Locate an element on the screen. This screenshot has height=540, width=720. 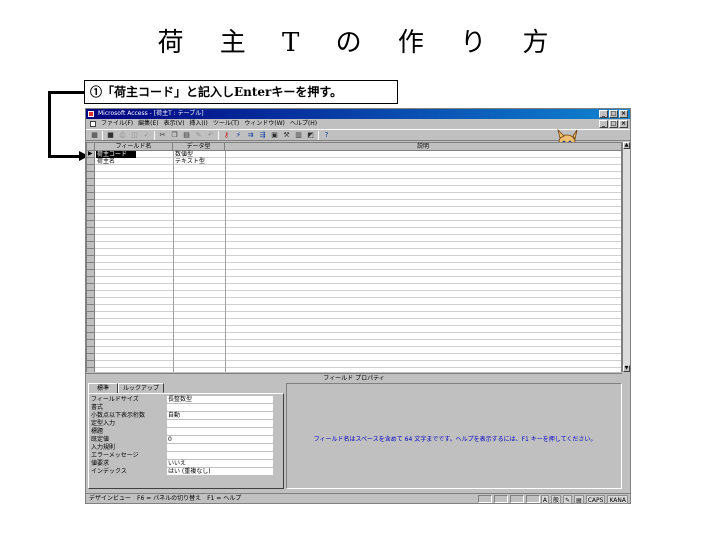
property-label: 小数点以下表示桁数 is located at coordinates (118, 415).